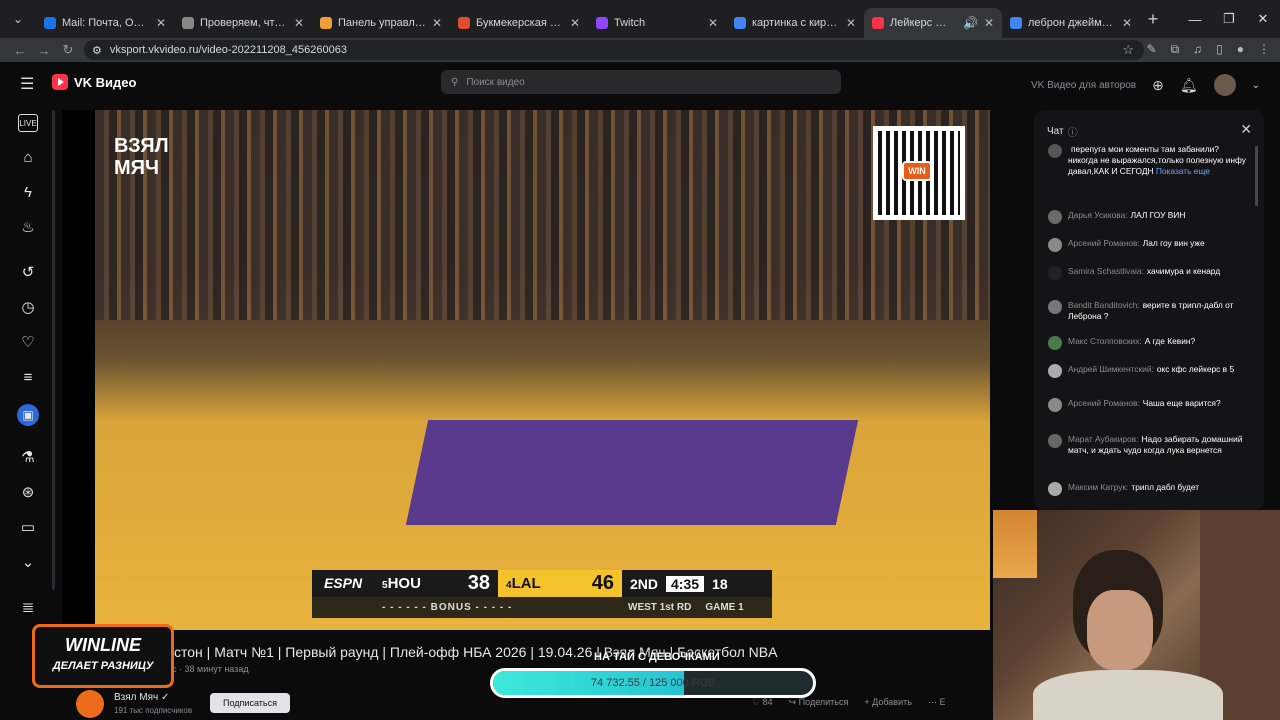 The width and height of the screenshot is (1280, 720). I want to click on clock-icon: ◷, so click(28, 308).